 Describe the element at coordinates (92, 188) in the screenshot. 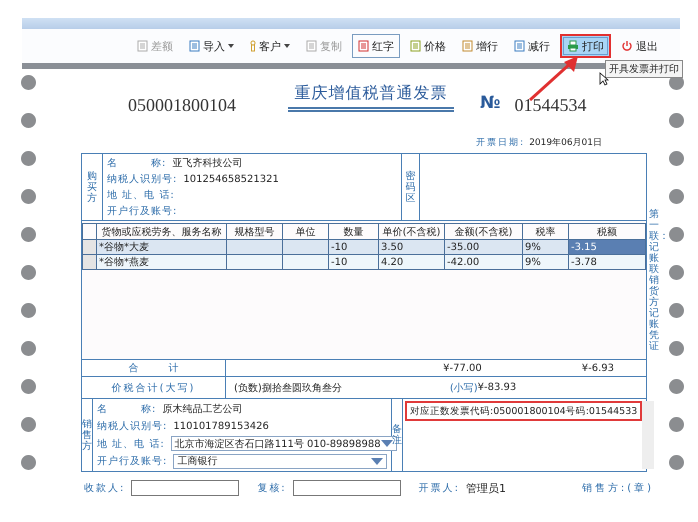

I see `buyer-label: 购买方` at that location.